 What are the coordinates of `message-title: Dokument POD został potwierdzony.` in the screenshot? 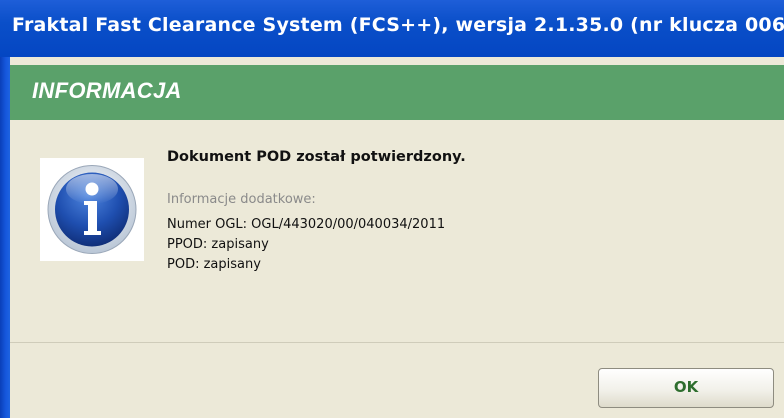 It's located at (316, 157).